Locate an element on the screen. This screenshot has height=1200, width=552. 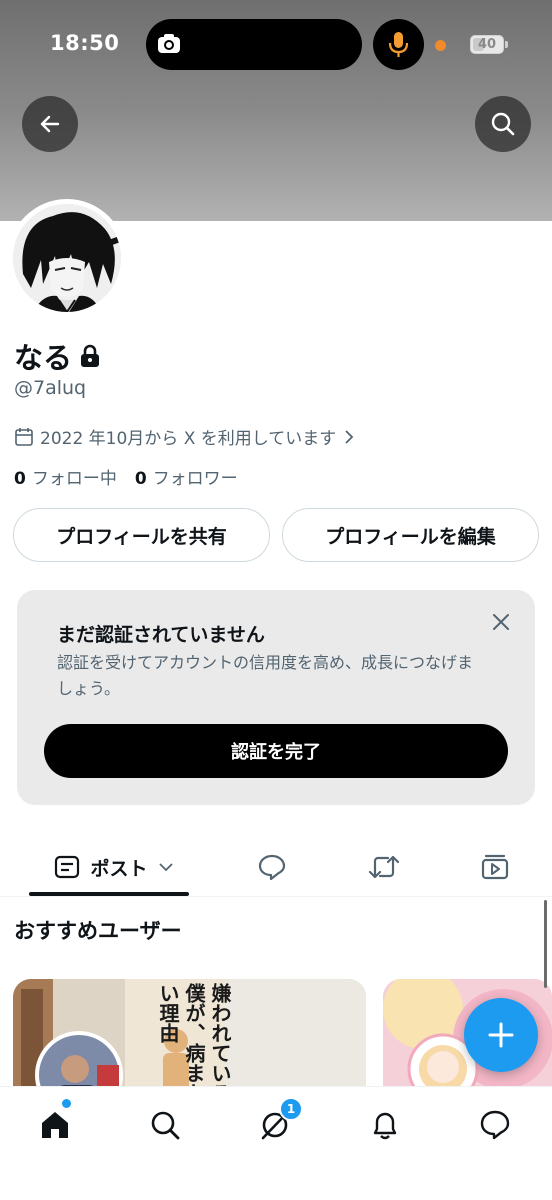
bell-icon is located at coordinates (385, 1126).